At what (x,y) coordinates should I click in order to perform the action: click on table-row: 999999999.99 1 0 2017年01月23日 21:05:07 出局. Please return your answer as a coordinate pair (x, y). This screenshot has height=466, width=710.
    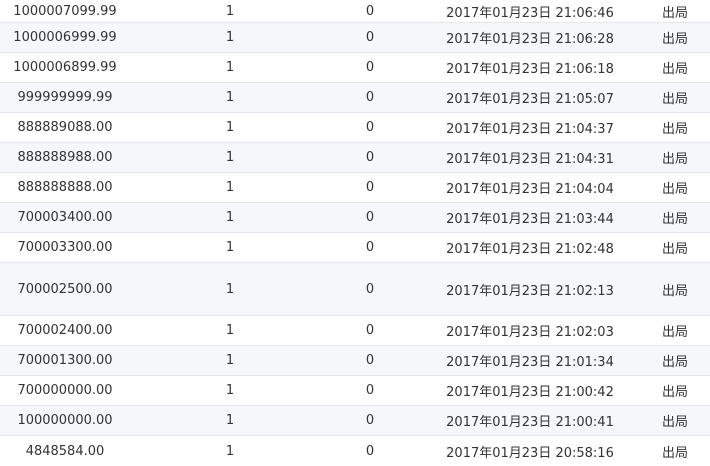
    Looking at the image, I should click on (355, 98).